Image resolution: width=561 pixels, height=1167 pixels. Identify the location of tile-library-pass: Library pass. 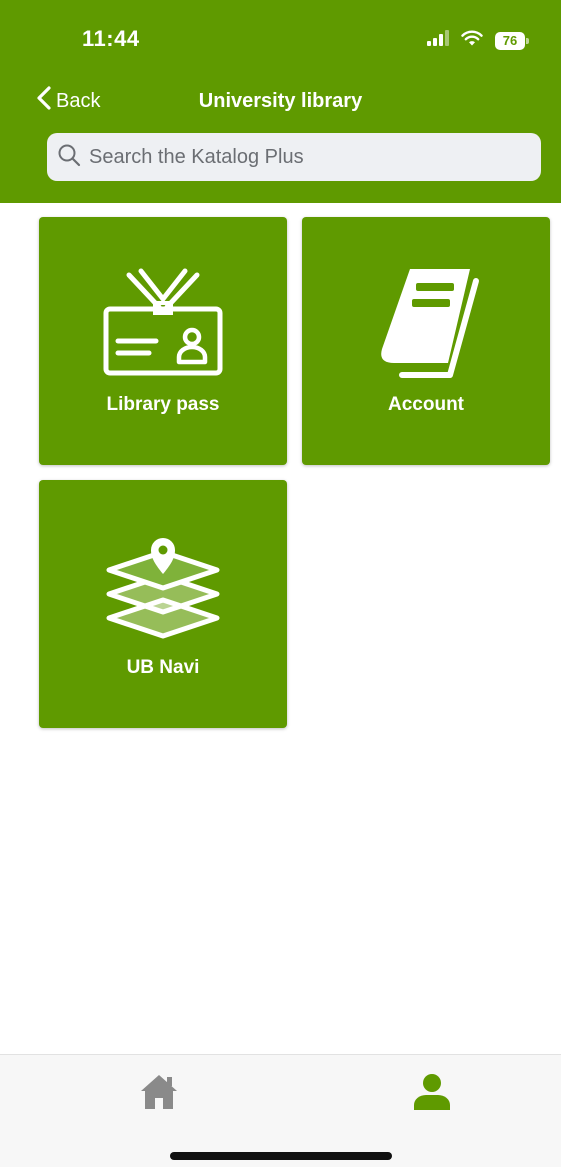
(163, 341).